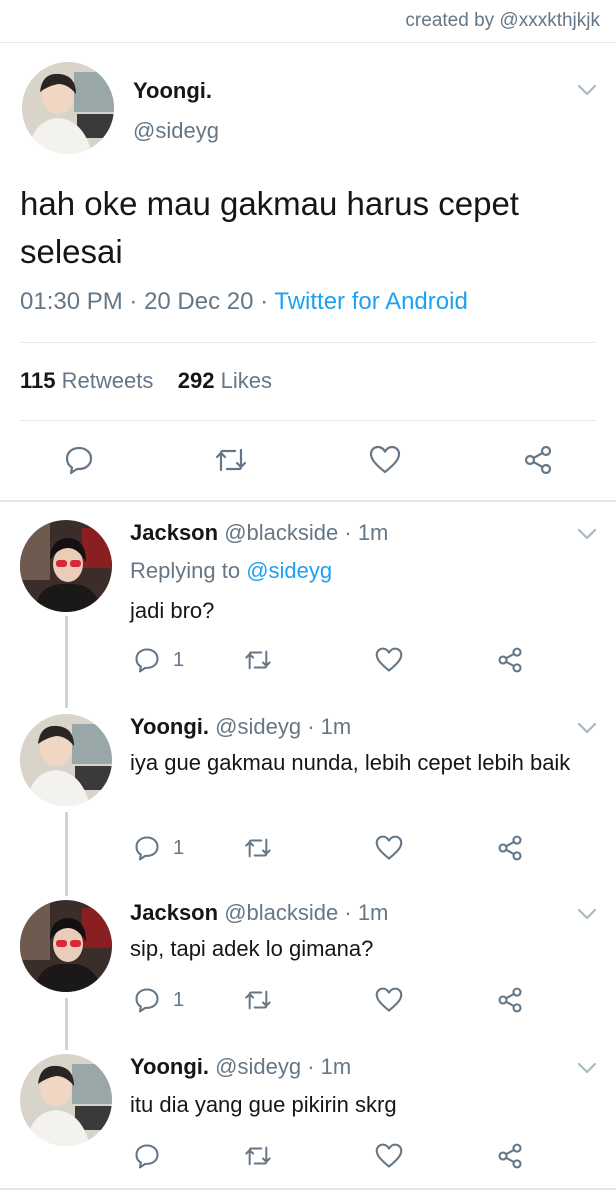  Describe the element at coordinates (196, 380) in the screenshot. I see `like-count: 292` at that location.